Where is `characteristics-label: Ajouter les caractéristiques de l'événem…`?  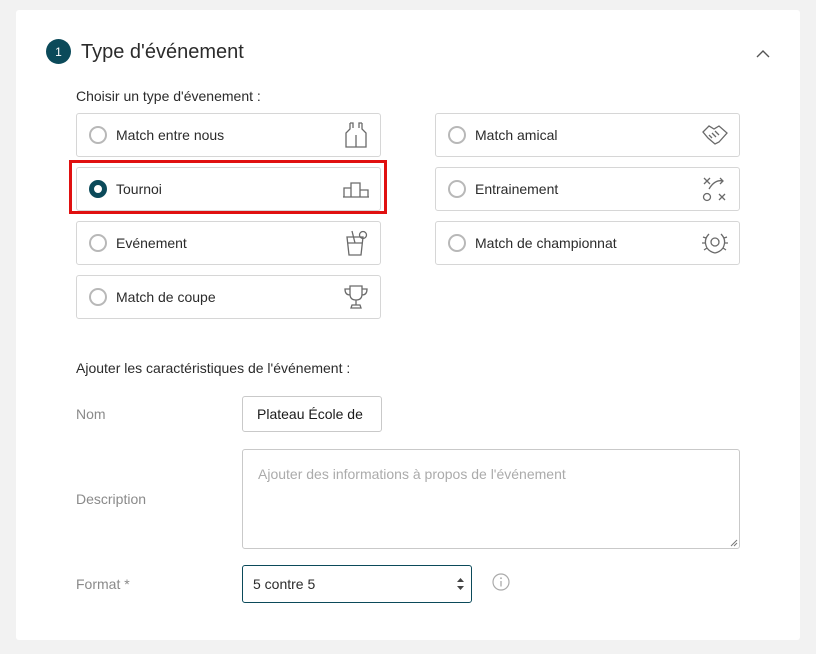
characteristics-label: Ajouter les caractéristiques de l'événem… is located at coordinates (213, 368).